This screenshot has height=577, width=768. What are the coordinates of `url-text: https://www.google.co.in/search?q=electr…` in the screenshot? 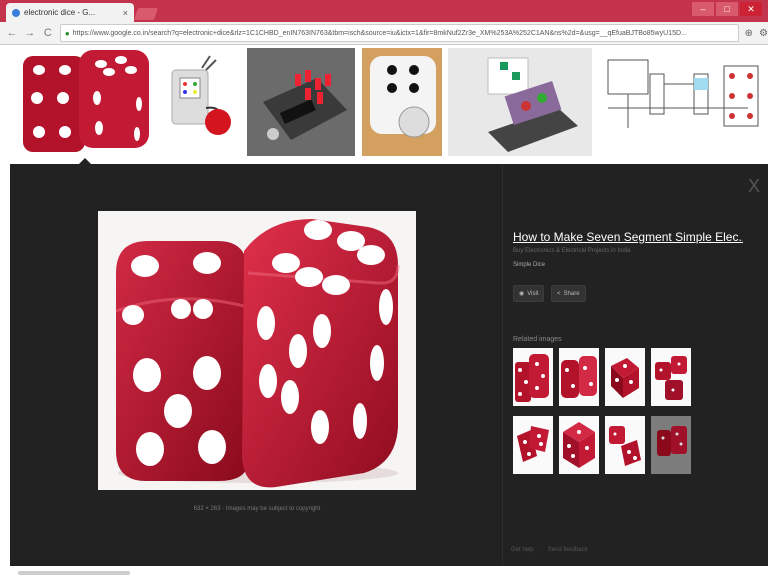 It's located at (379, 33).